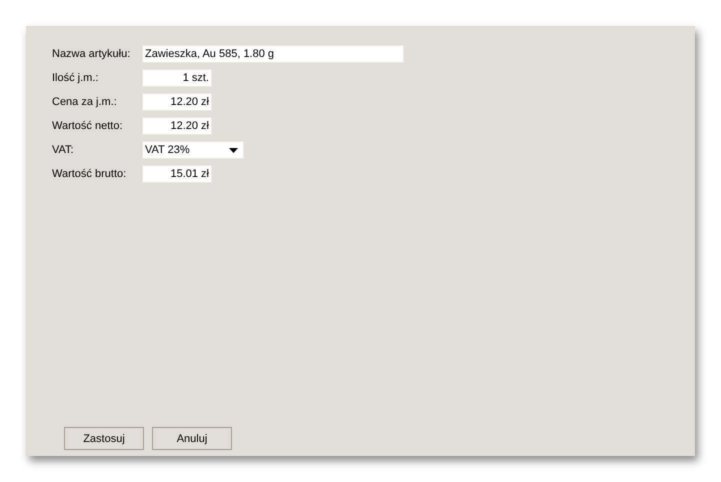 The image size is (721, 482). I want to click on dialog-button: Anuluj, so click(192, 438).